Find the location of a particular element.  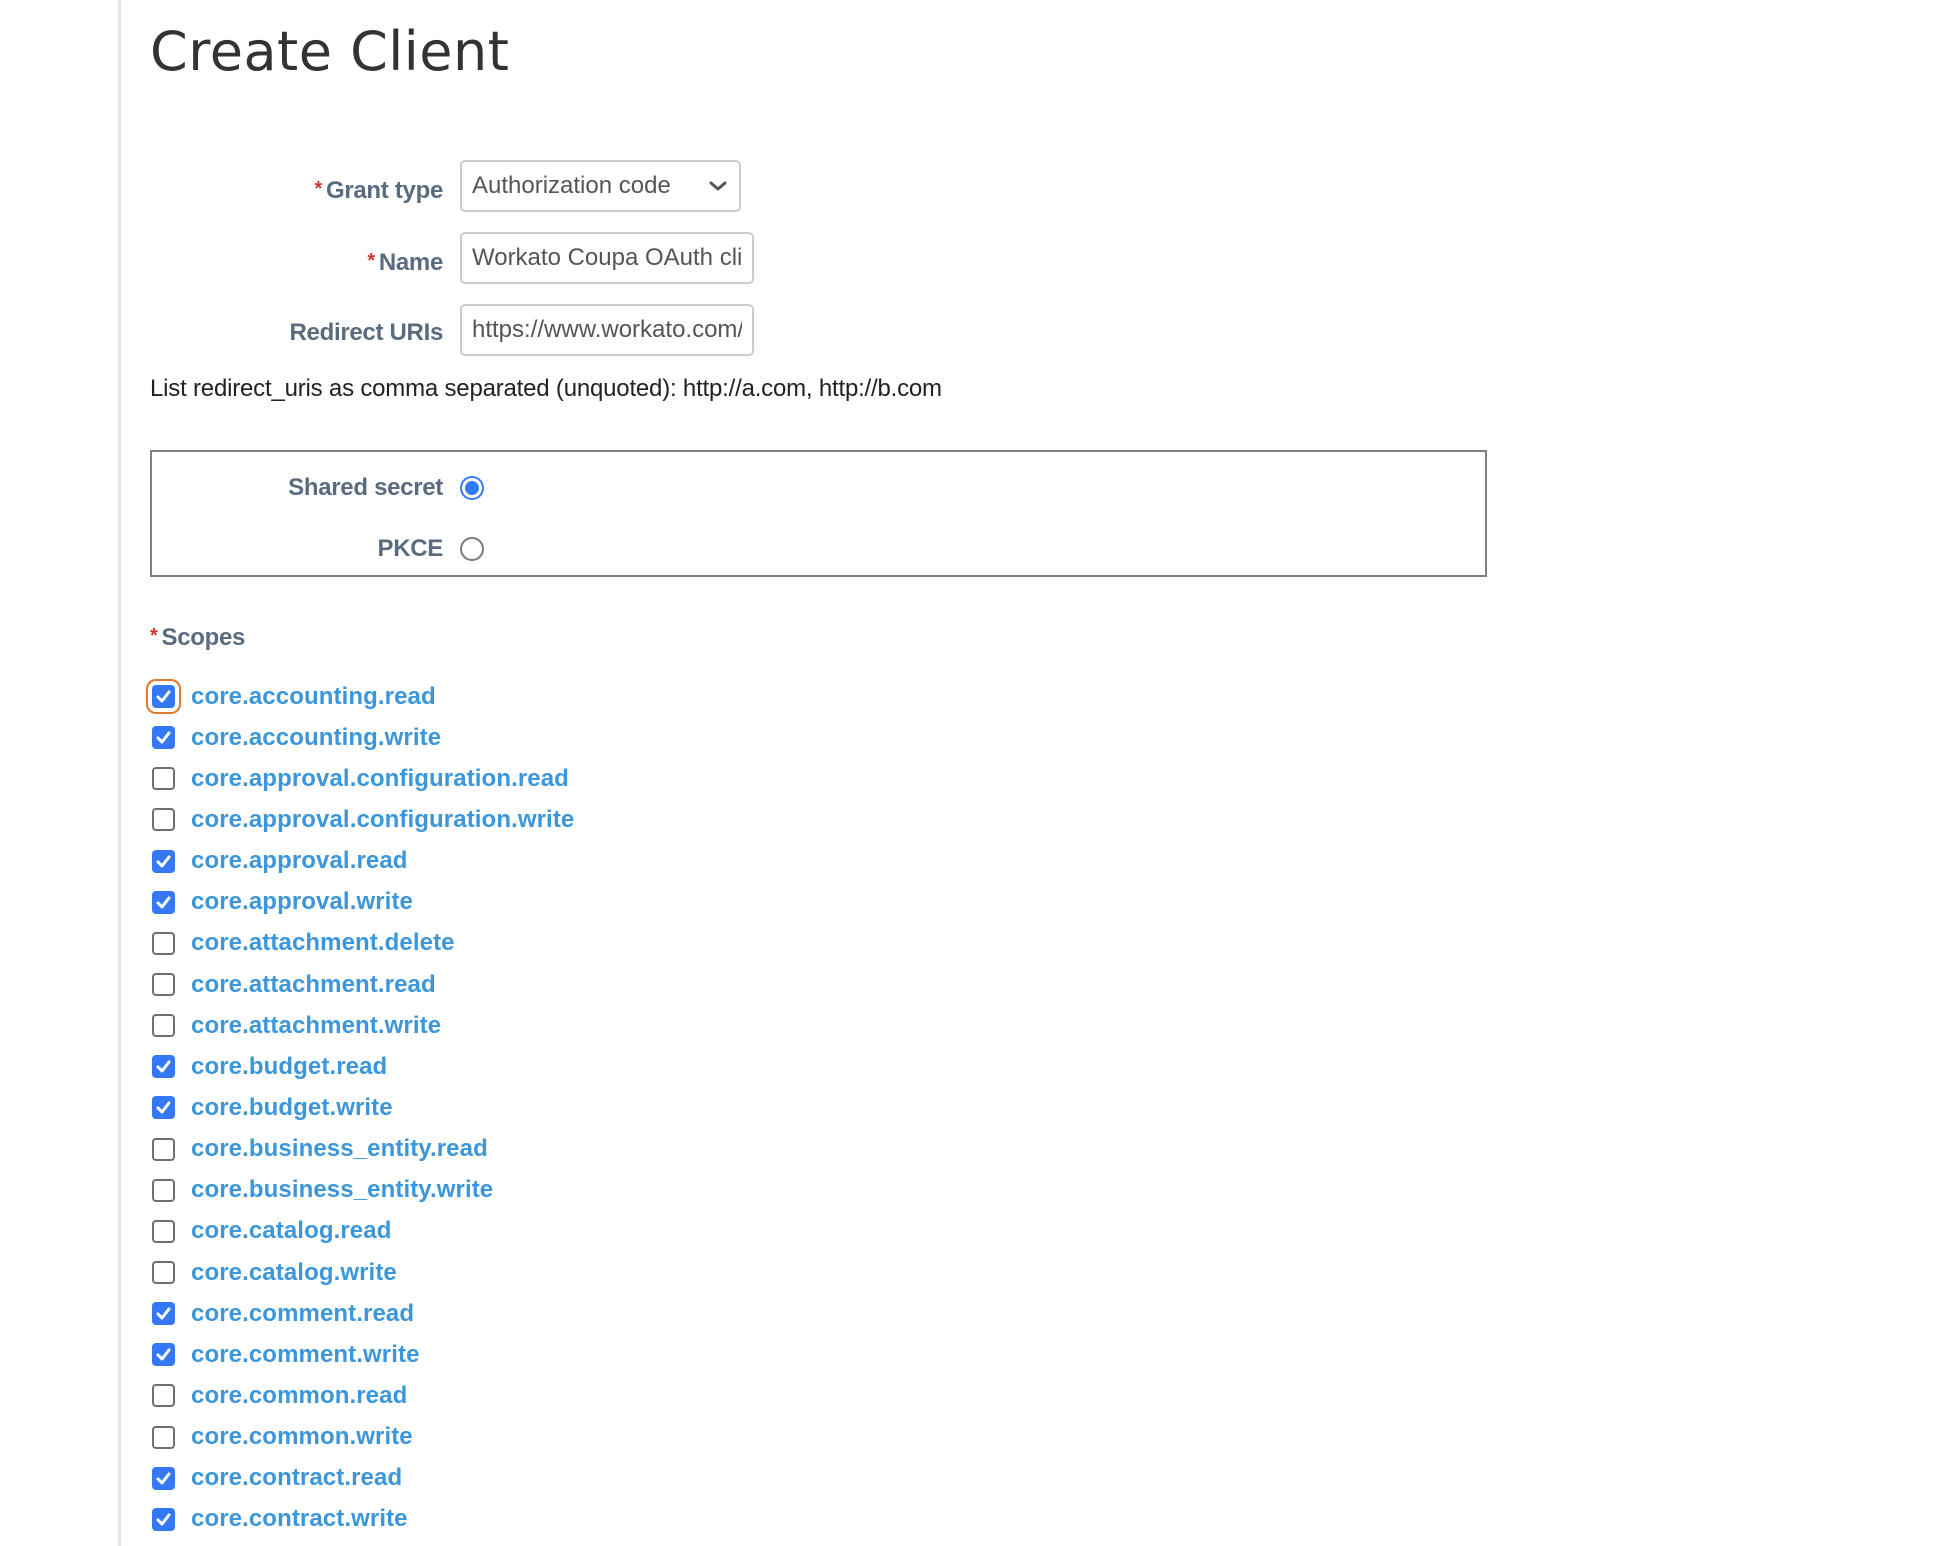

scope-item: core.common.read is located at coordinates (362, 1395).